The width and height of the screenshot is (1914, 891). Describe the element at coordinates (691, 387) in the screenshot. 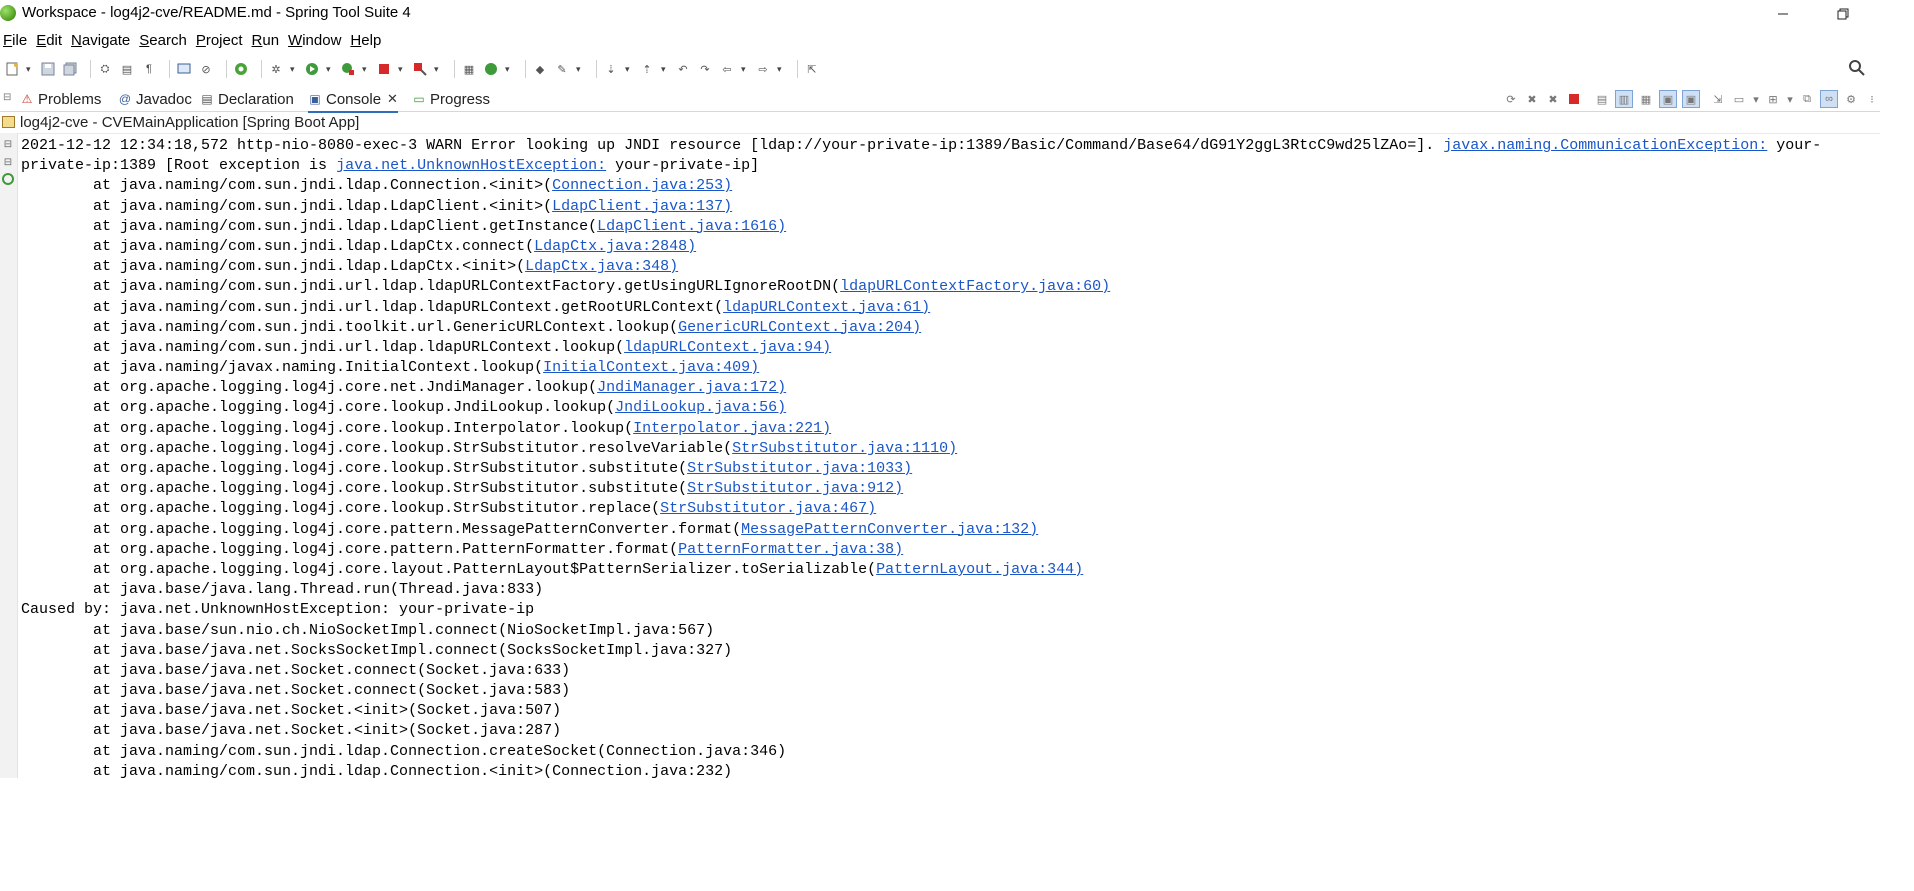

I see `stacktrace-link: JndiManager.java:172)` at that location.